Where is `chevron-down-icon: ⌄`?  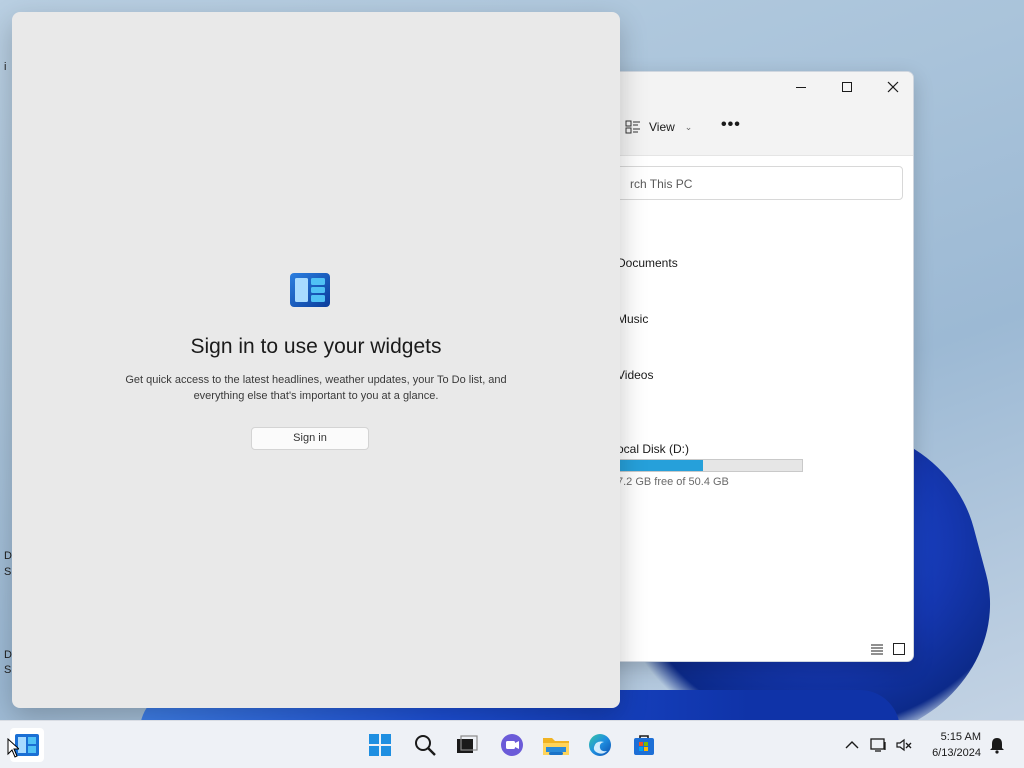 chevron-down-icon: ⌄ is located at coordinates (688, 126).